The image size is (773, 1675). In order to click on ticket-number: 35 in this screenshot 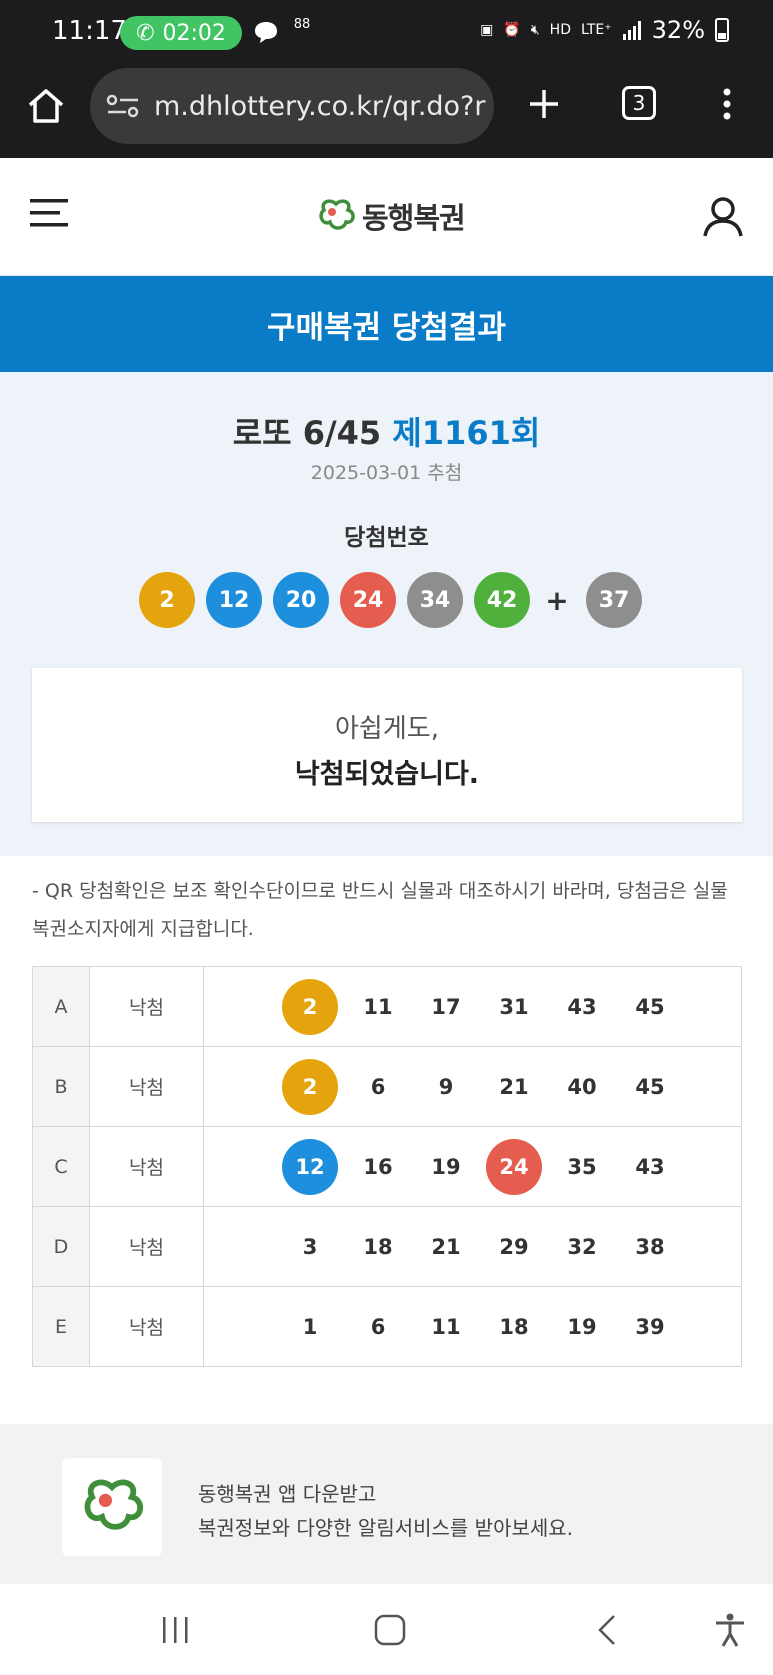, I will do `click(582, 1166)`.